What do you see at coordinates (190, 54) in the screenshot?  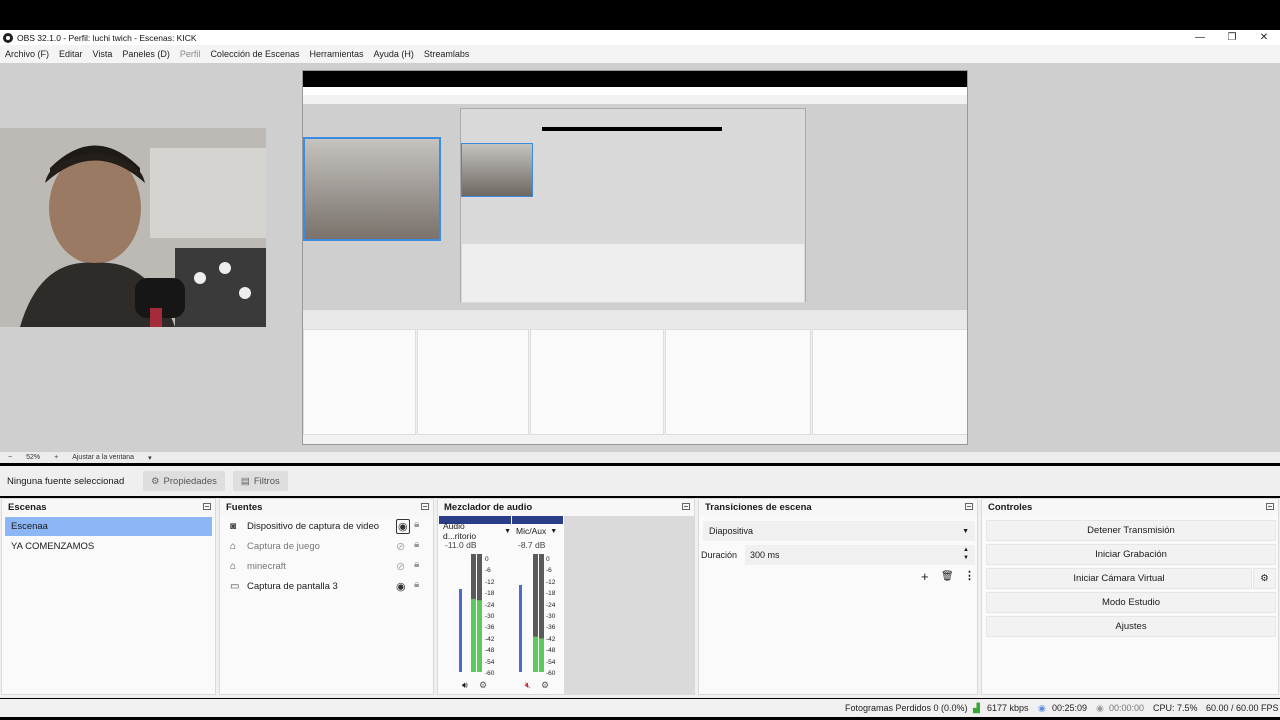 I see `menu-perfil: Perfil` at bounding box center [190, 54].